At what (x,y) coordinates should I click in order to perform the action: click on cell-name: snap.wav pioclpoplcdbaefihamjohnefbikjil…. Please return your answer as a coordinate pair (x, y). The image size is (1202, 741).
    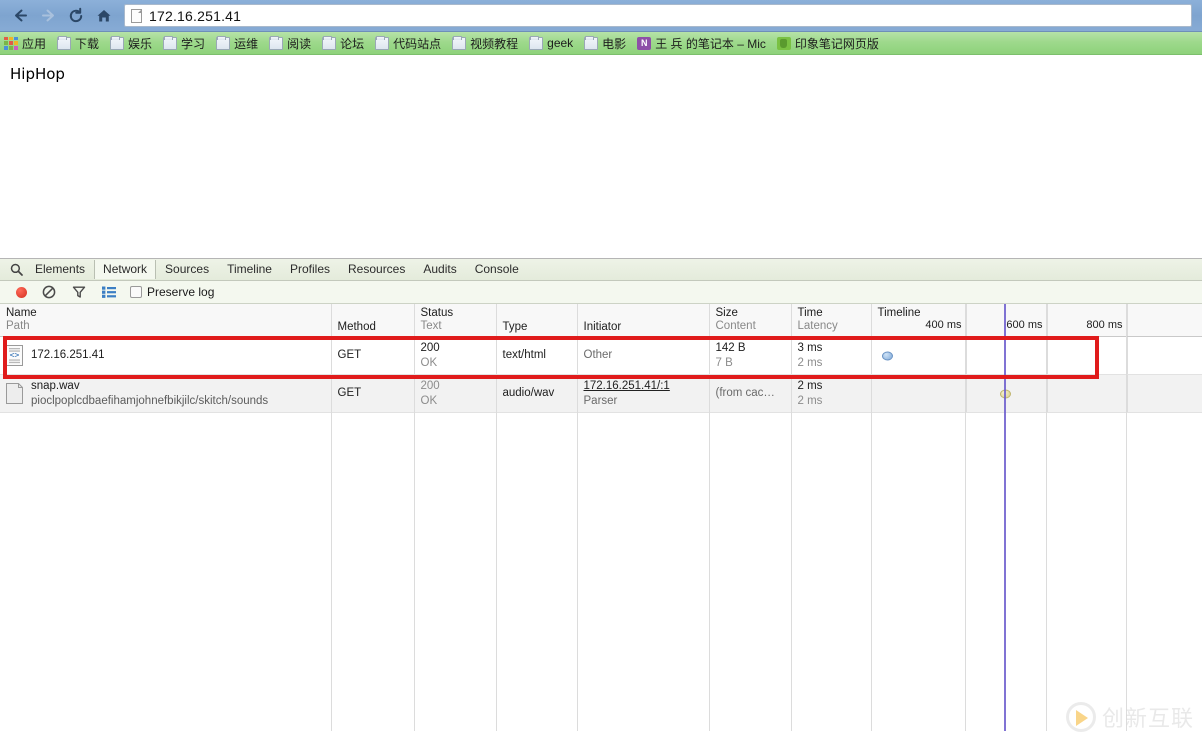
    Looking at the image, I should click on (166, 393).